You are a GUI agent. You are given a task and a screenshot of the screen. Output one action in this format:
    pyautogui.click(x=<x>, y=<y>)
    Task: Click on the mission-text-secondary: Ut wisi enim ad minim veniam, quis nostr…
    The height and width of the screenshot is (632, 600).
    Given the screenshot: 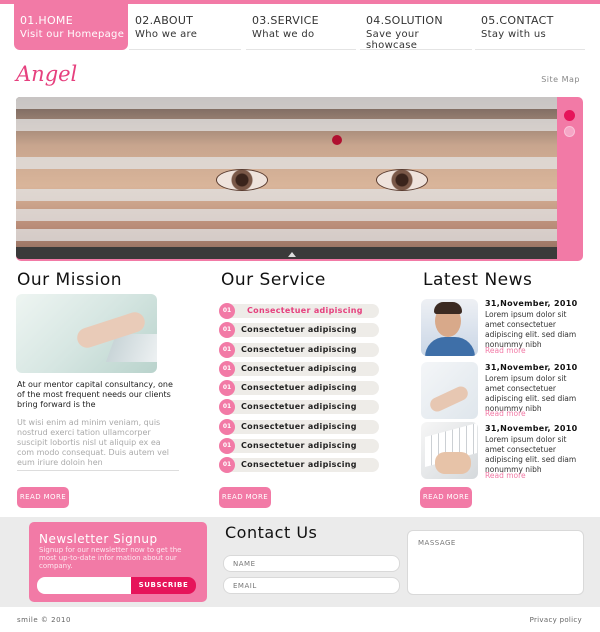 What is the action you would take?
    pyautogui.click(x=93, y=442)
    